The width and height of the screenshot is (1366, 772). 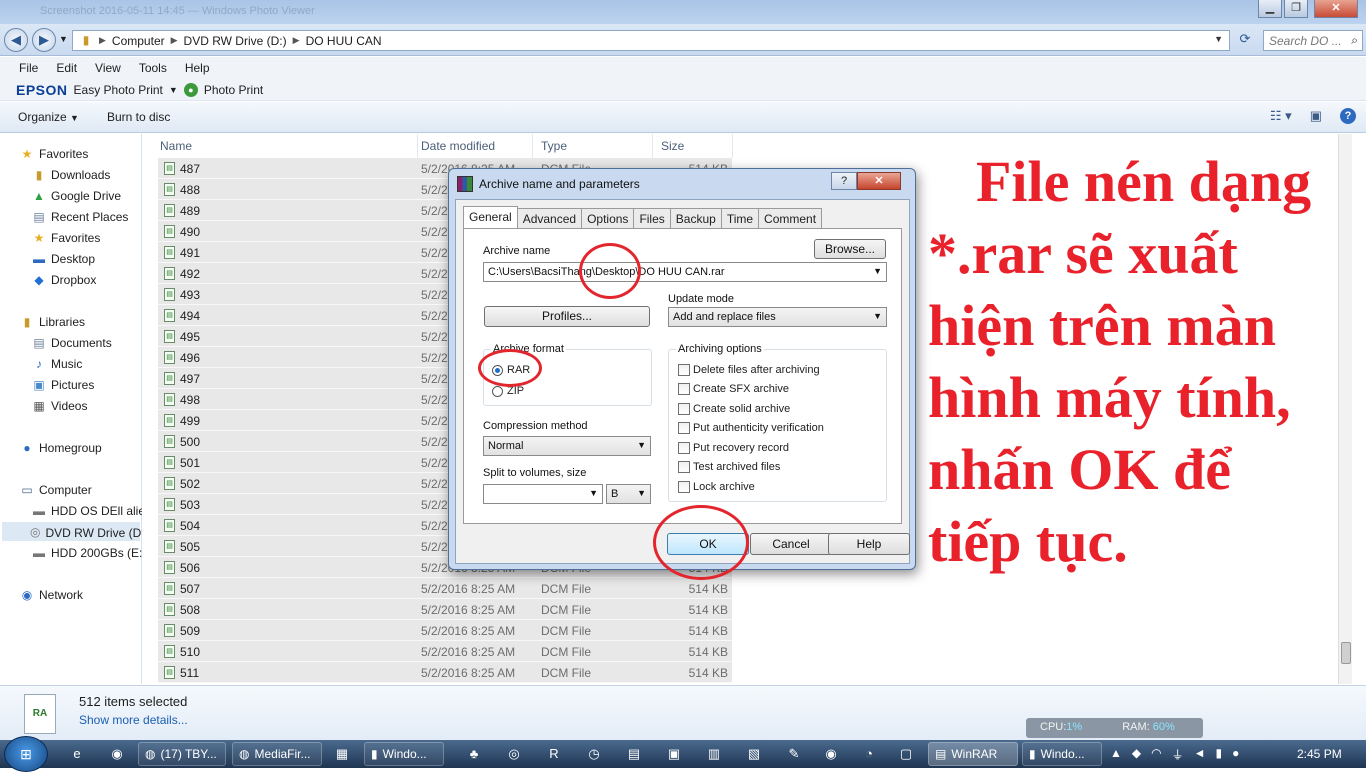 What do you see at coordinates (1281, 116) in the screenshot?
I see `view-options-icon: ☷ ▾` at bounding box center [1281, 116].